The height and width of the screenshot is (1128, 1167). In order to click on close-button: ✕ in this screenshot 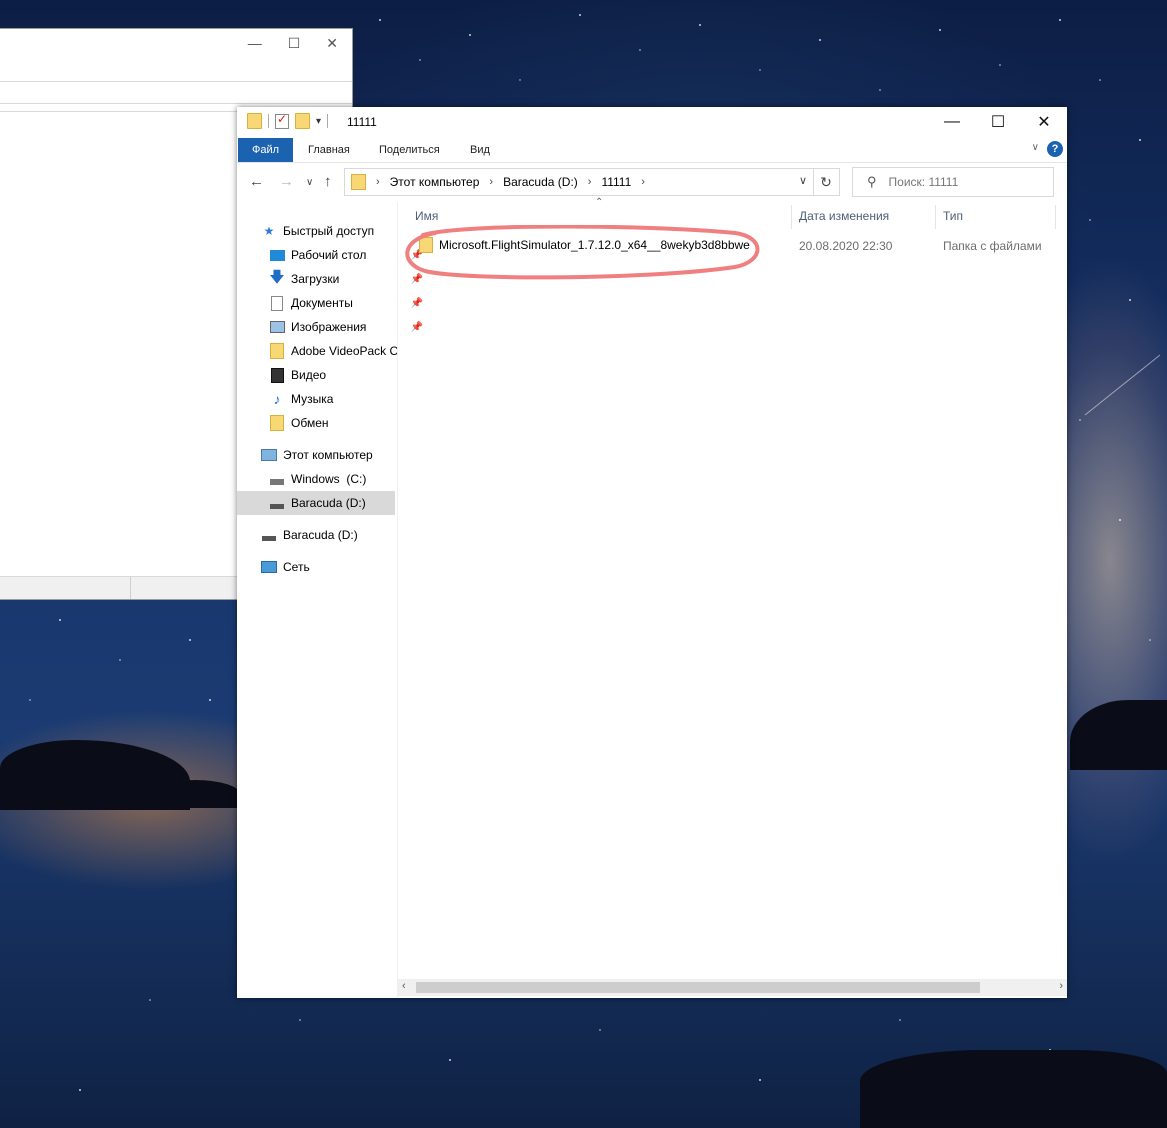, I will do `click(1044, 122)`.